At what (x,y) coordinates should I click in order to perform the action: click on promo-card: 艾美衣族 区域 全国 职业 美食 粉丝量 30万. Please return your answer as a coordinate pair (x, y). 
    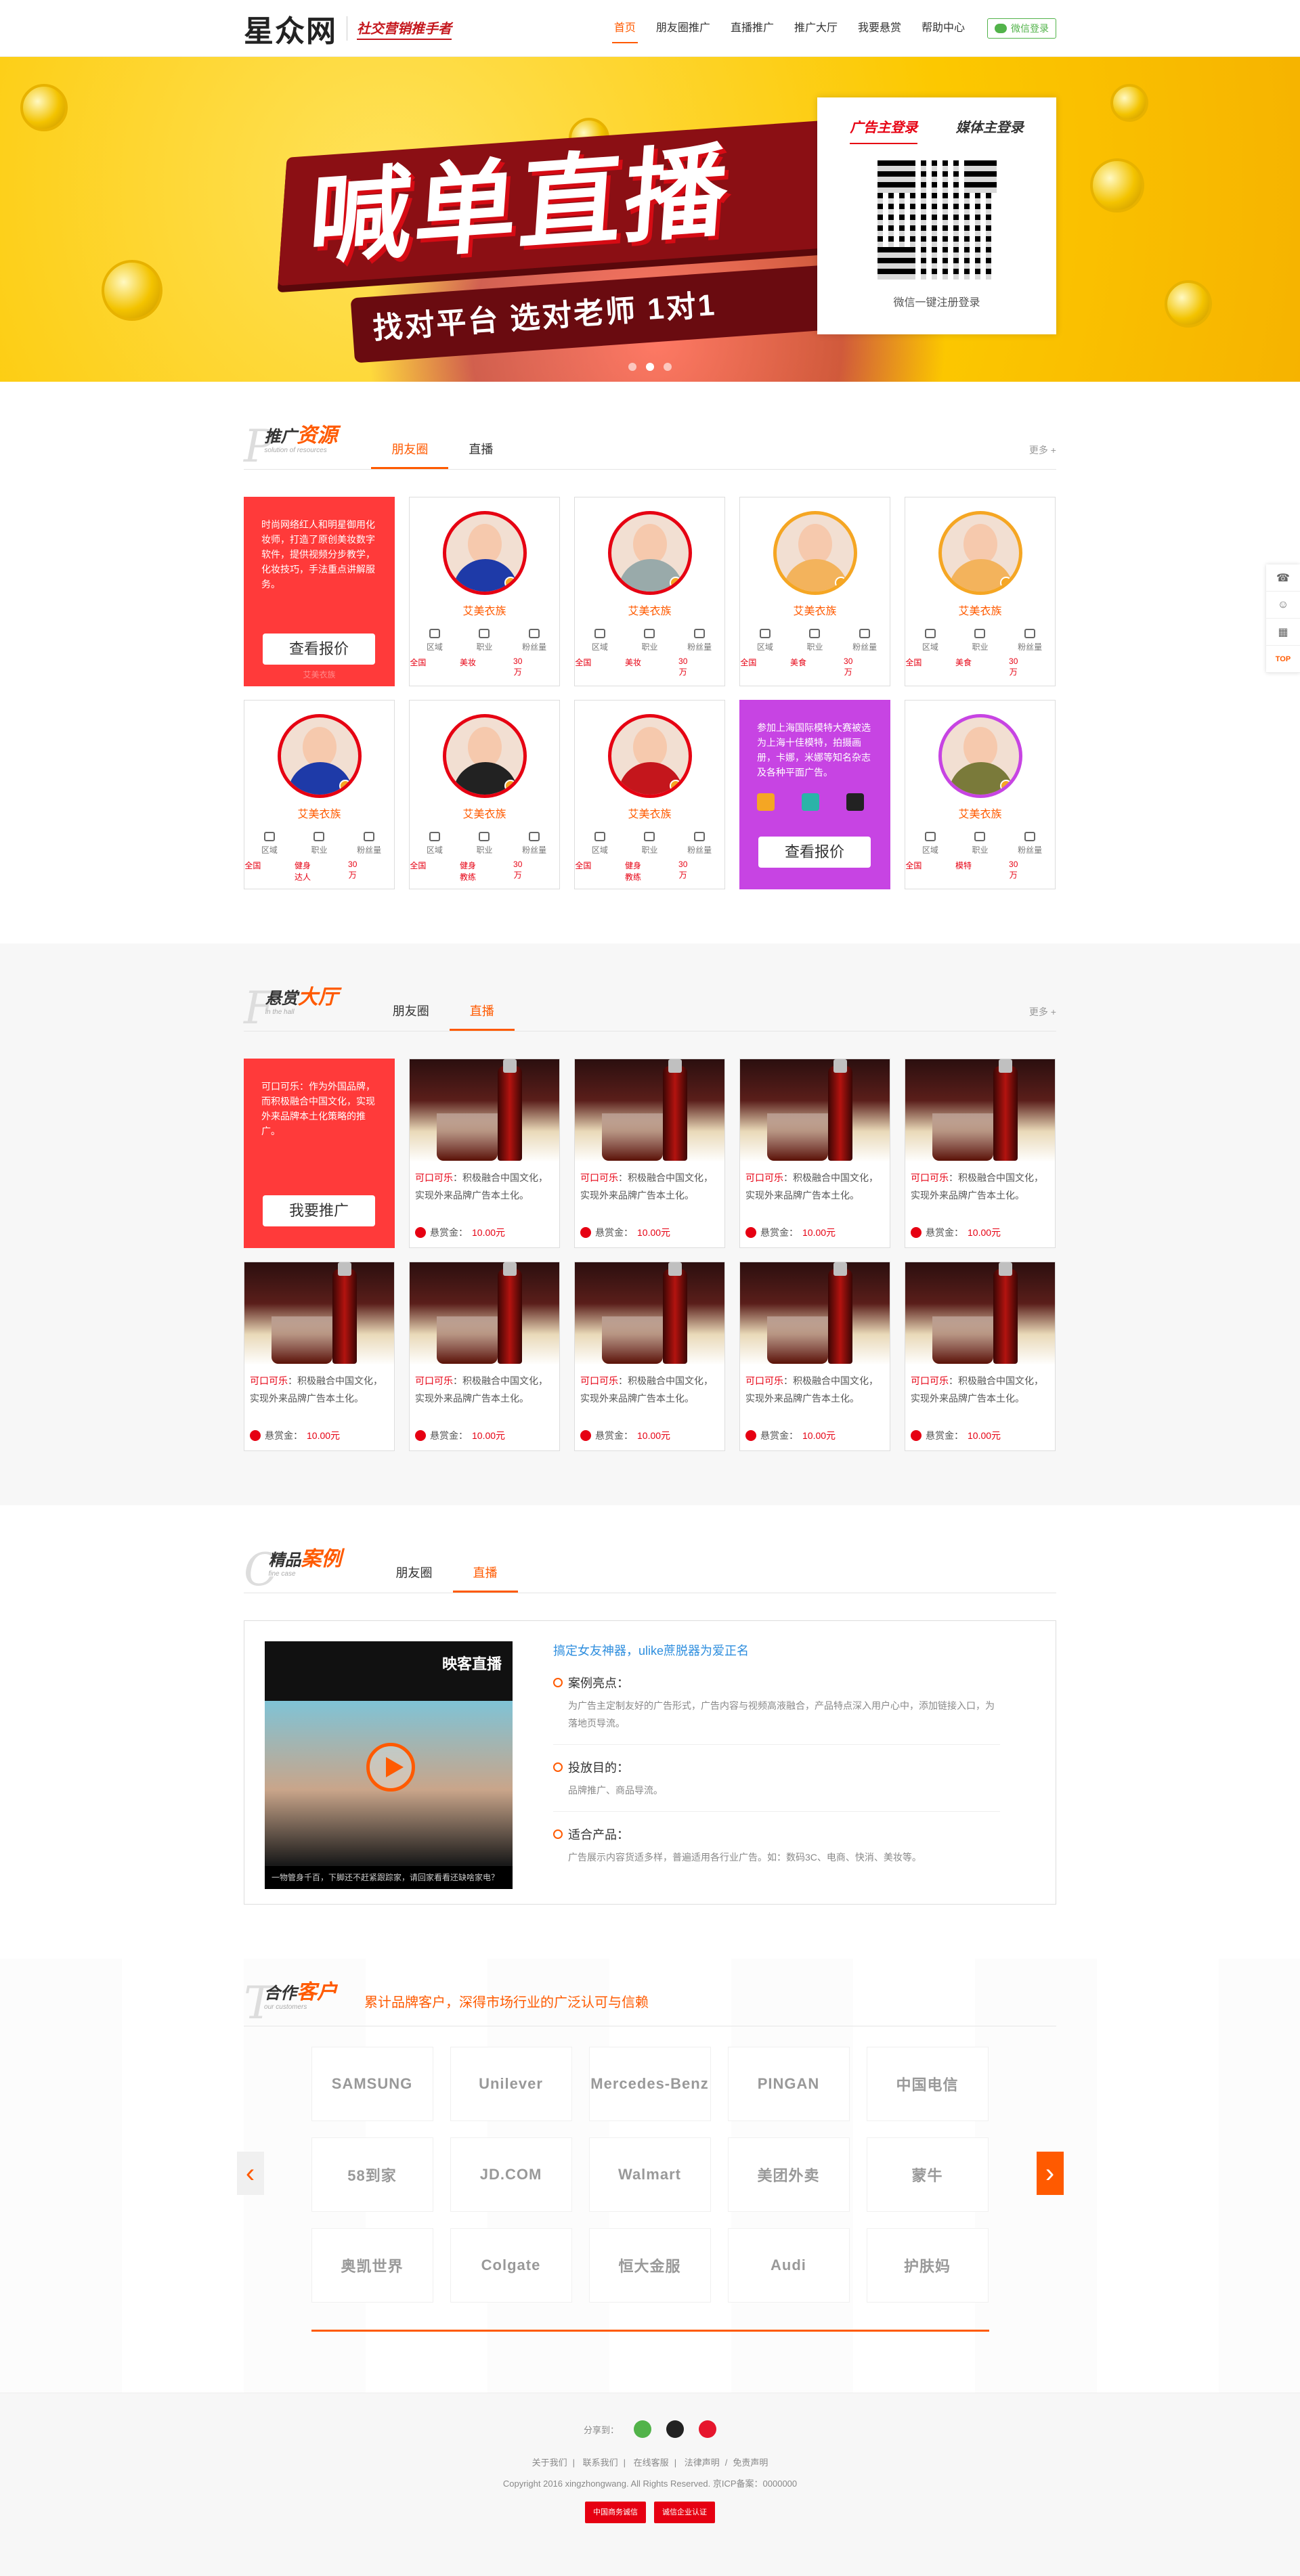
    Looking at the image, I should click on (981, 591).